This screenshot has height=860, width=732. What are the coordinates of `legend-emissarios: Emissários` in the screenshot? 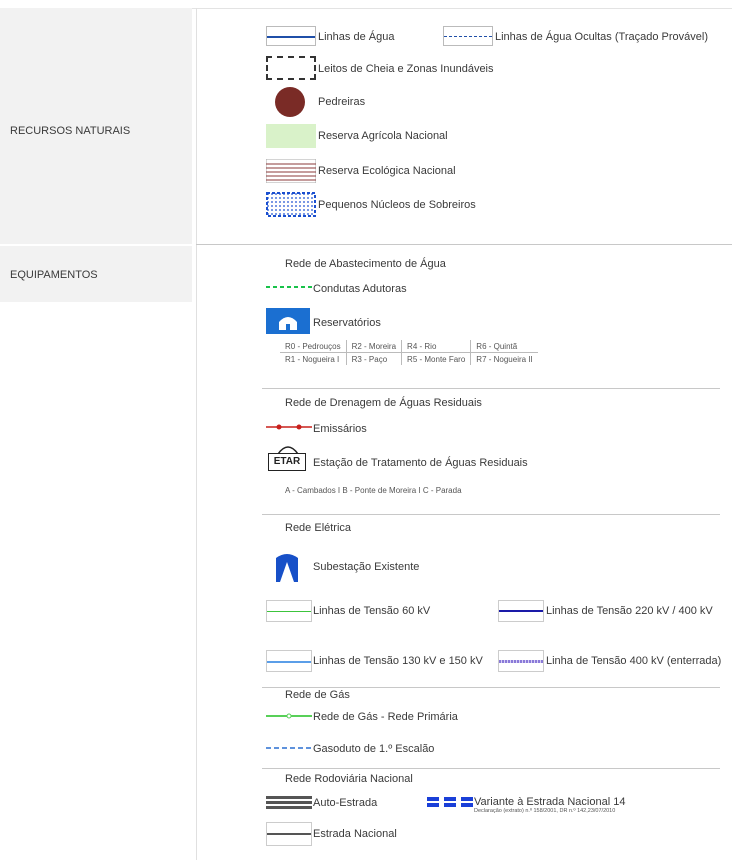 It's located at (340, 429).